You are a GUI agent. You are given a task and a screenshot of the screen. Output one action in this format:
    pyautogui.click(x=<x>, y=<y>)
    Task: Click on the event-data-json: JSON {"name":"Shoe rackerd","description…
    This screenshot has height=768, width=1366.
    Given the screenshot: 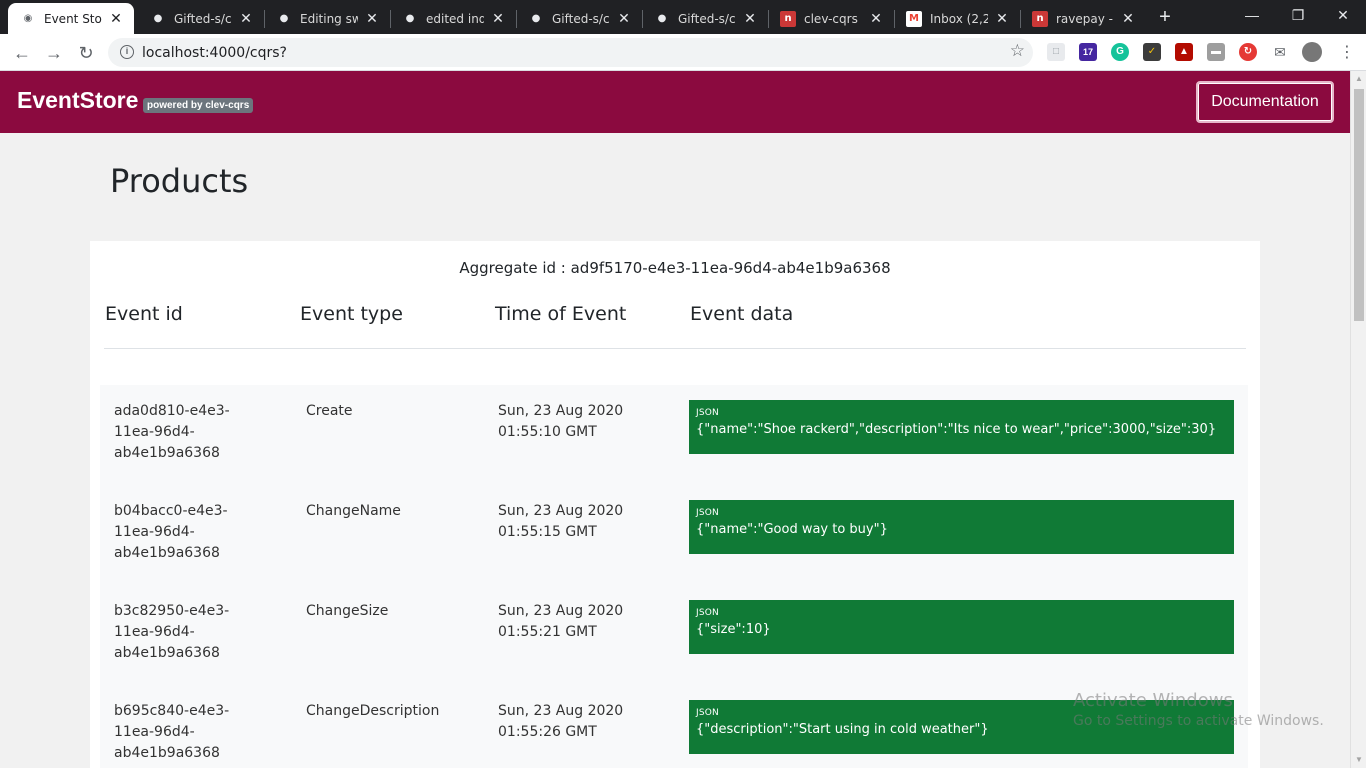 What is the action you would take?
    pyautogui.click(x=961, y=427)
    